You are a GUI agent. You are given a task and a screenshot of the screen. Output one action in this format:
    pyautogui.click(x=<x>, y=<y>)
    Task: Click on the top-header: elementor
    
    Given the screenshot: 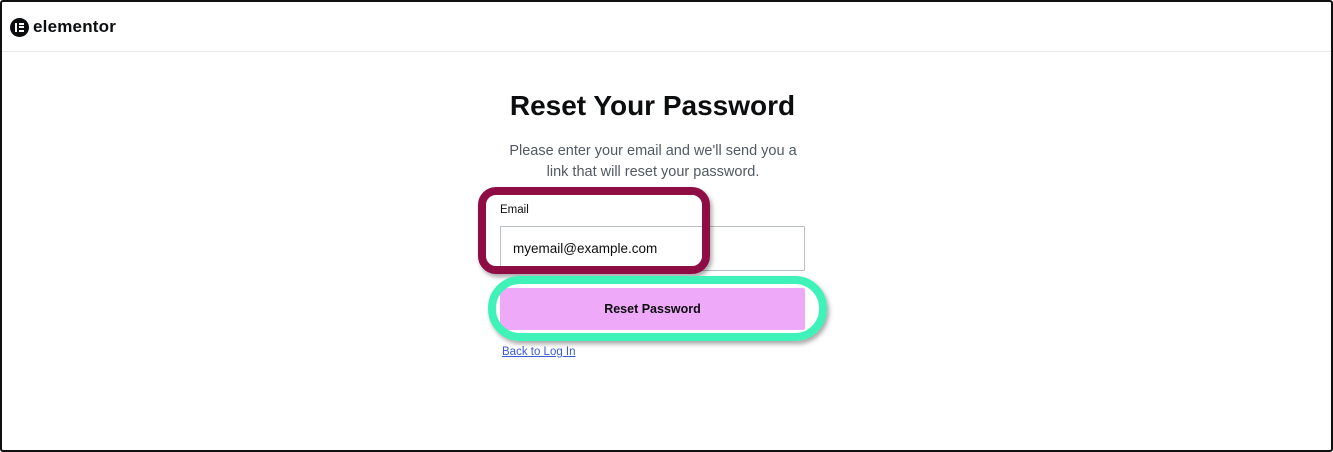 What is the action you would take?
    pyautogui.click(x=666, y=27)
    